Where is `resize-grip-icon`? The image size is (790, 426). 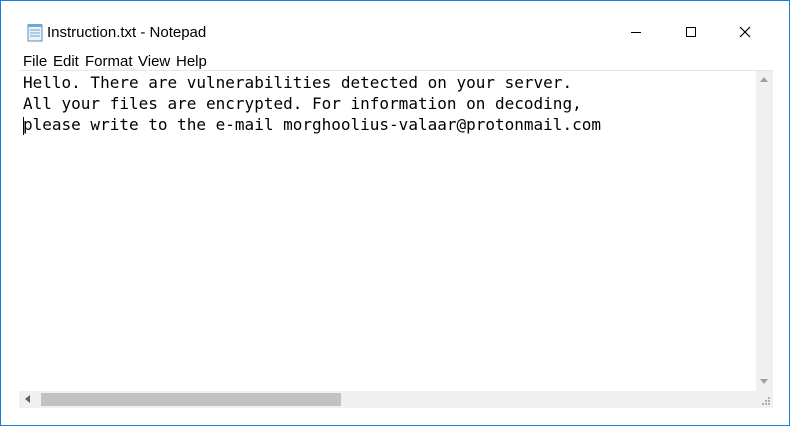
resize-grip-icon is located at coordinates (766, 401).